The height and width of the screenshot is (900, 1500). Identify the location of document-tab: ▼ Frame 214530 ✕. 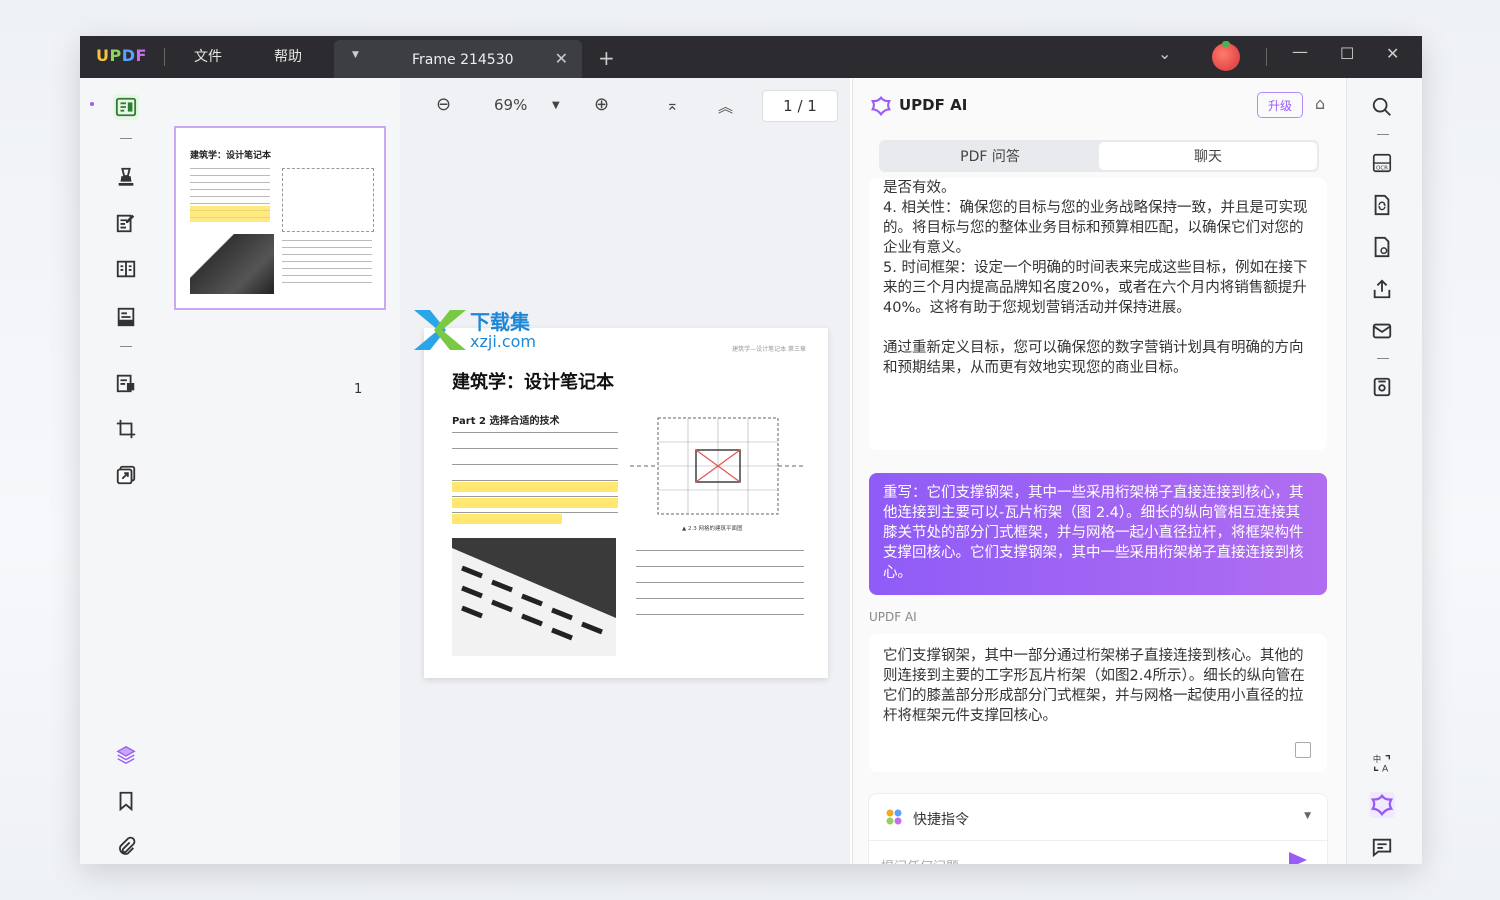
(458, 59).